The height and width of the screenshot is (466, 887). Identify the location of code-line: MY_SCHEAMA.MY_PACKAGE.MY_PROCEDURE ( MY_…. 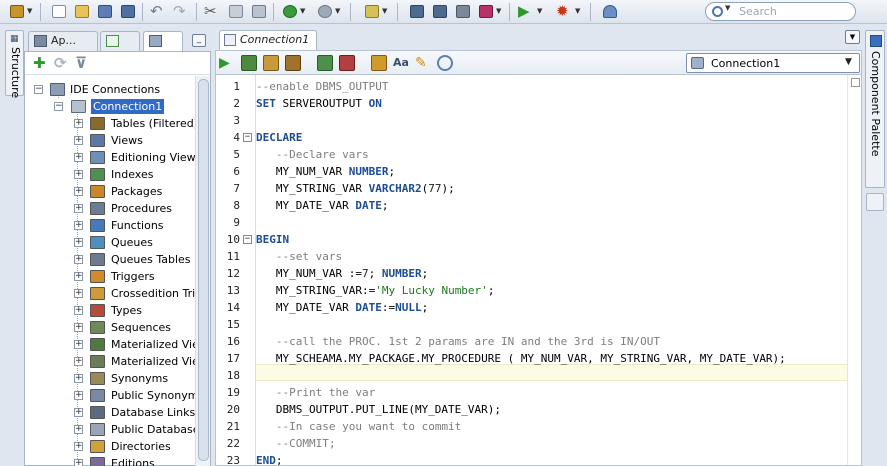
(521, 358).